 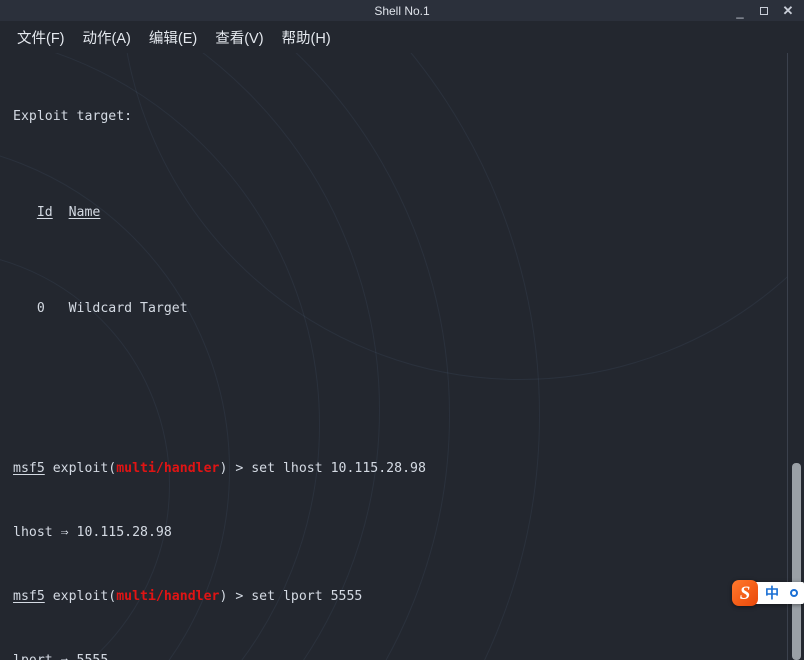 I want to click on minimize-button: _, so click(x=740, y=10).